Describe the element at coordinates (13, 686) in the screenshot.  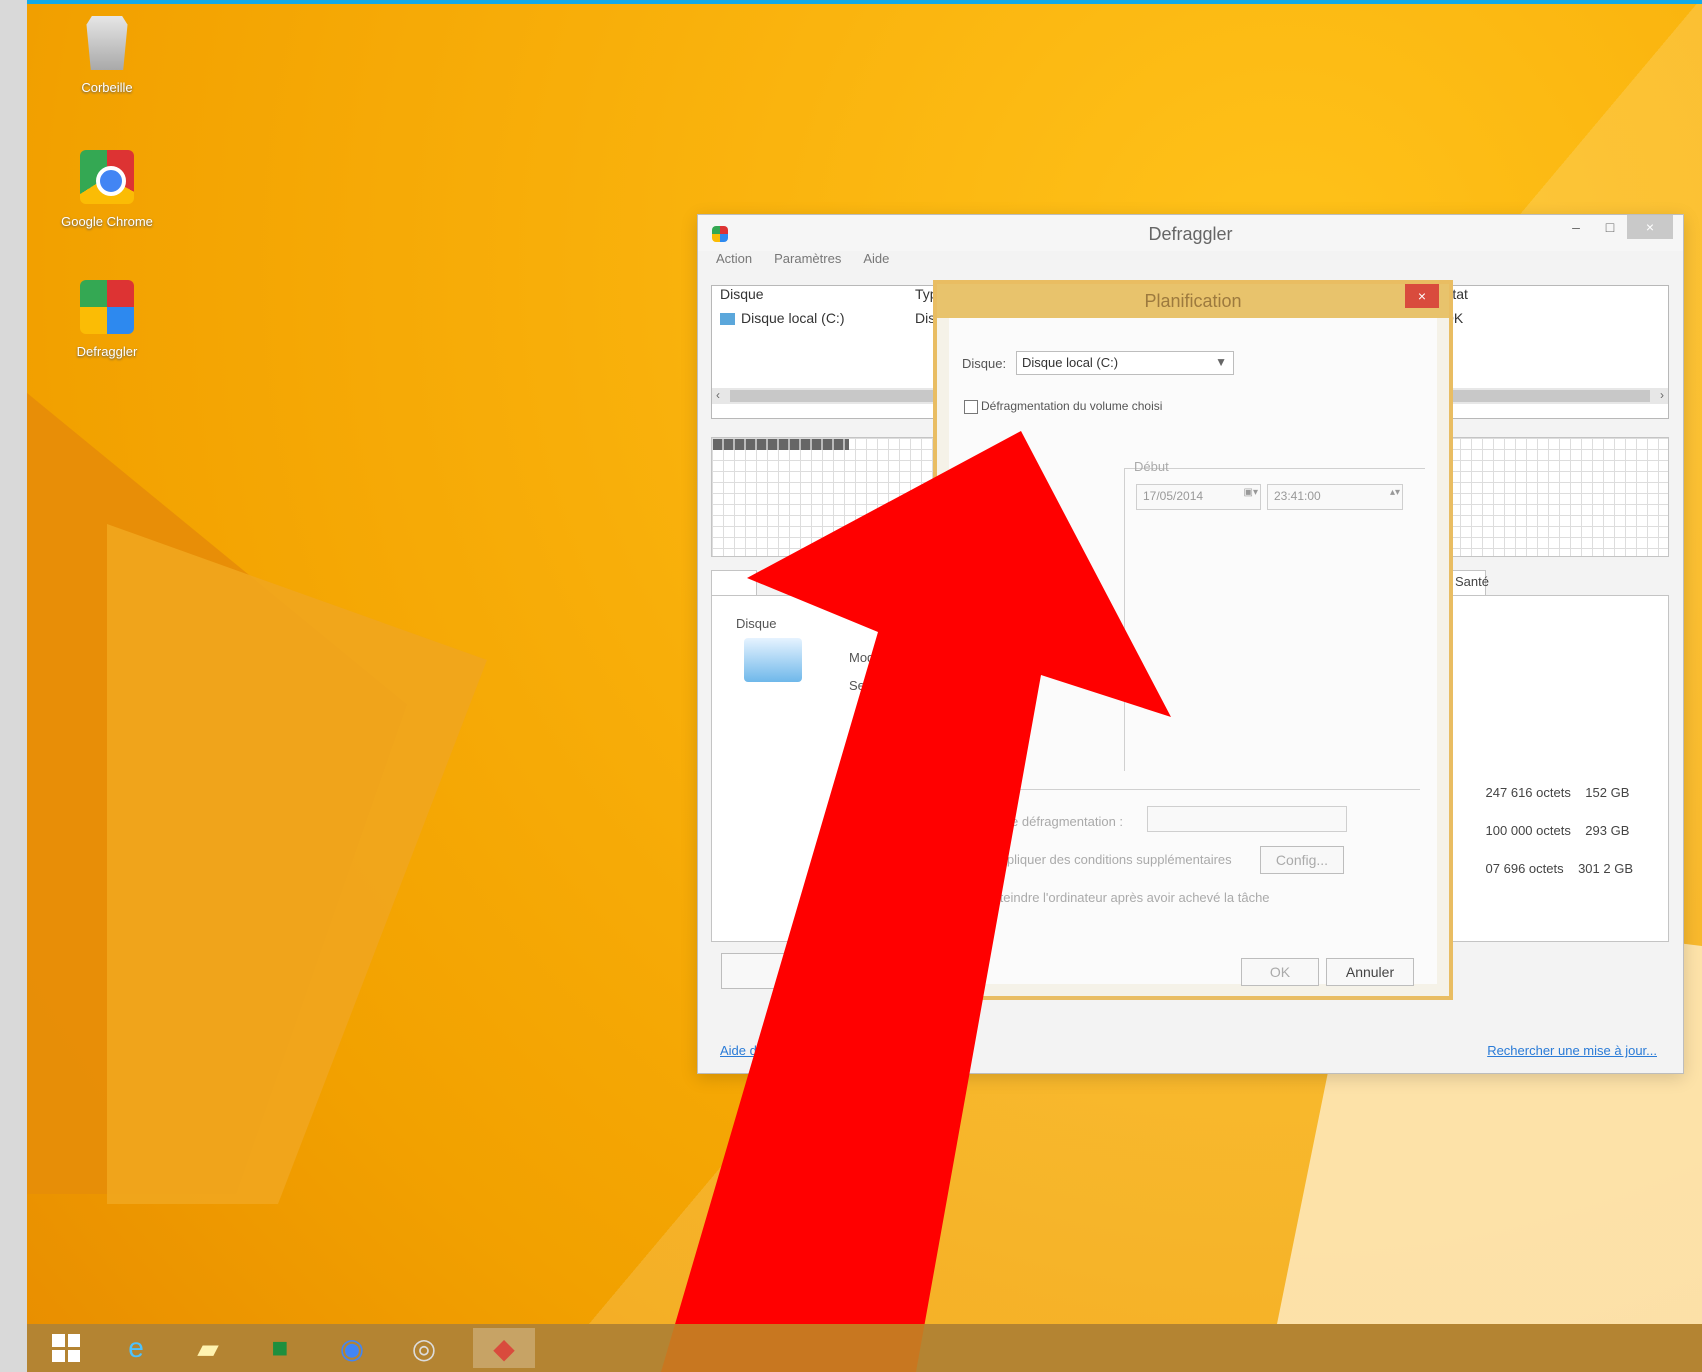
I see `screen-left-border` at that location.